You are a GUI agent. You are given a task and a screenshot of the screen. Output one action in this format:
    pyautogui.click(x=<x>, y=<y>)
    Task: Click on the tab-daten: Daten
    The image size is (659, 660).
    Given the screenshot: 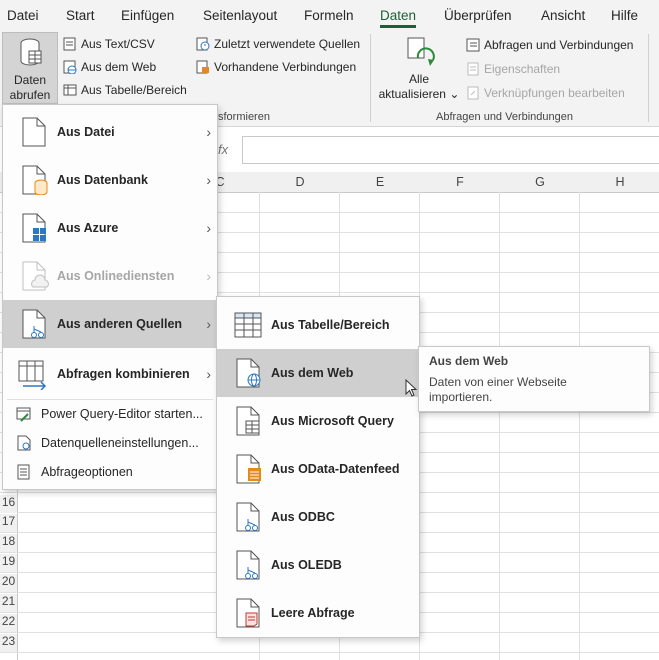 What is the action you would take?
    pyautogui.click(x=398, y=18)
    